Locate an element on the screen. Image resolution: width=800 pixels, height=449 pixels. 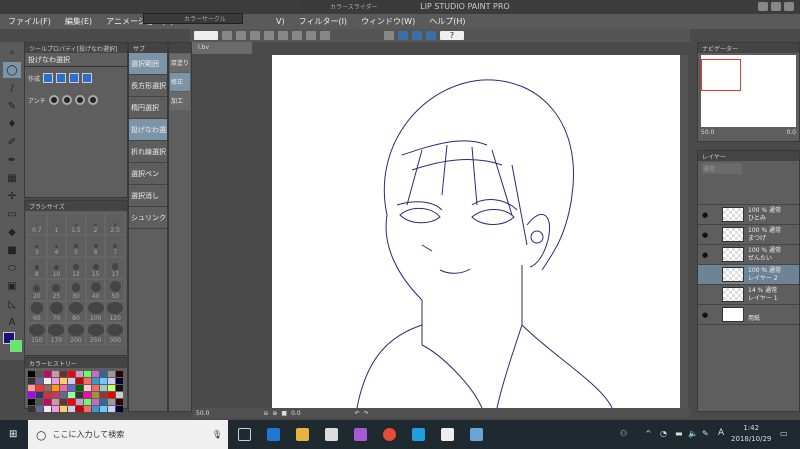
antialias-strong-icon is located at coordinates (92, 100).